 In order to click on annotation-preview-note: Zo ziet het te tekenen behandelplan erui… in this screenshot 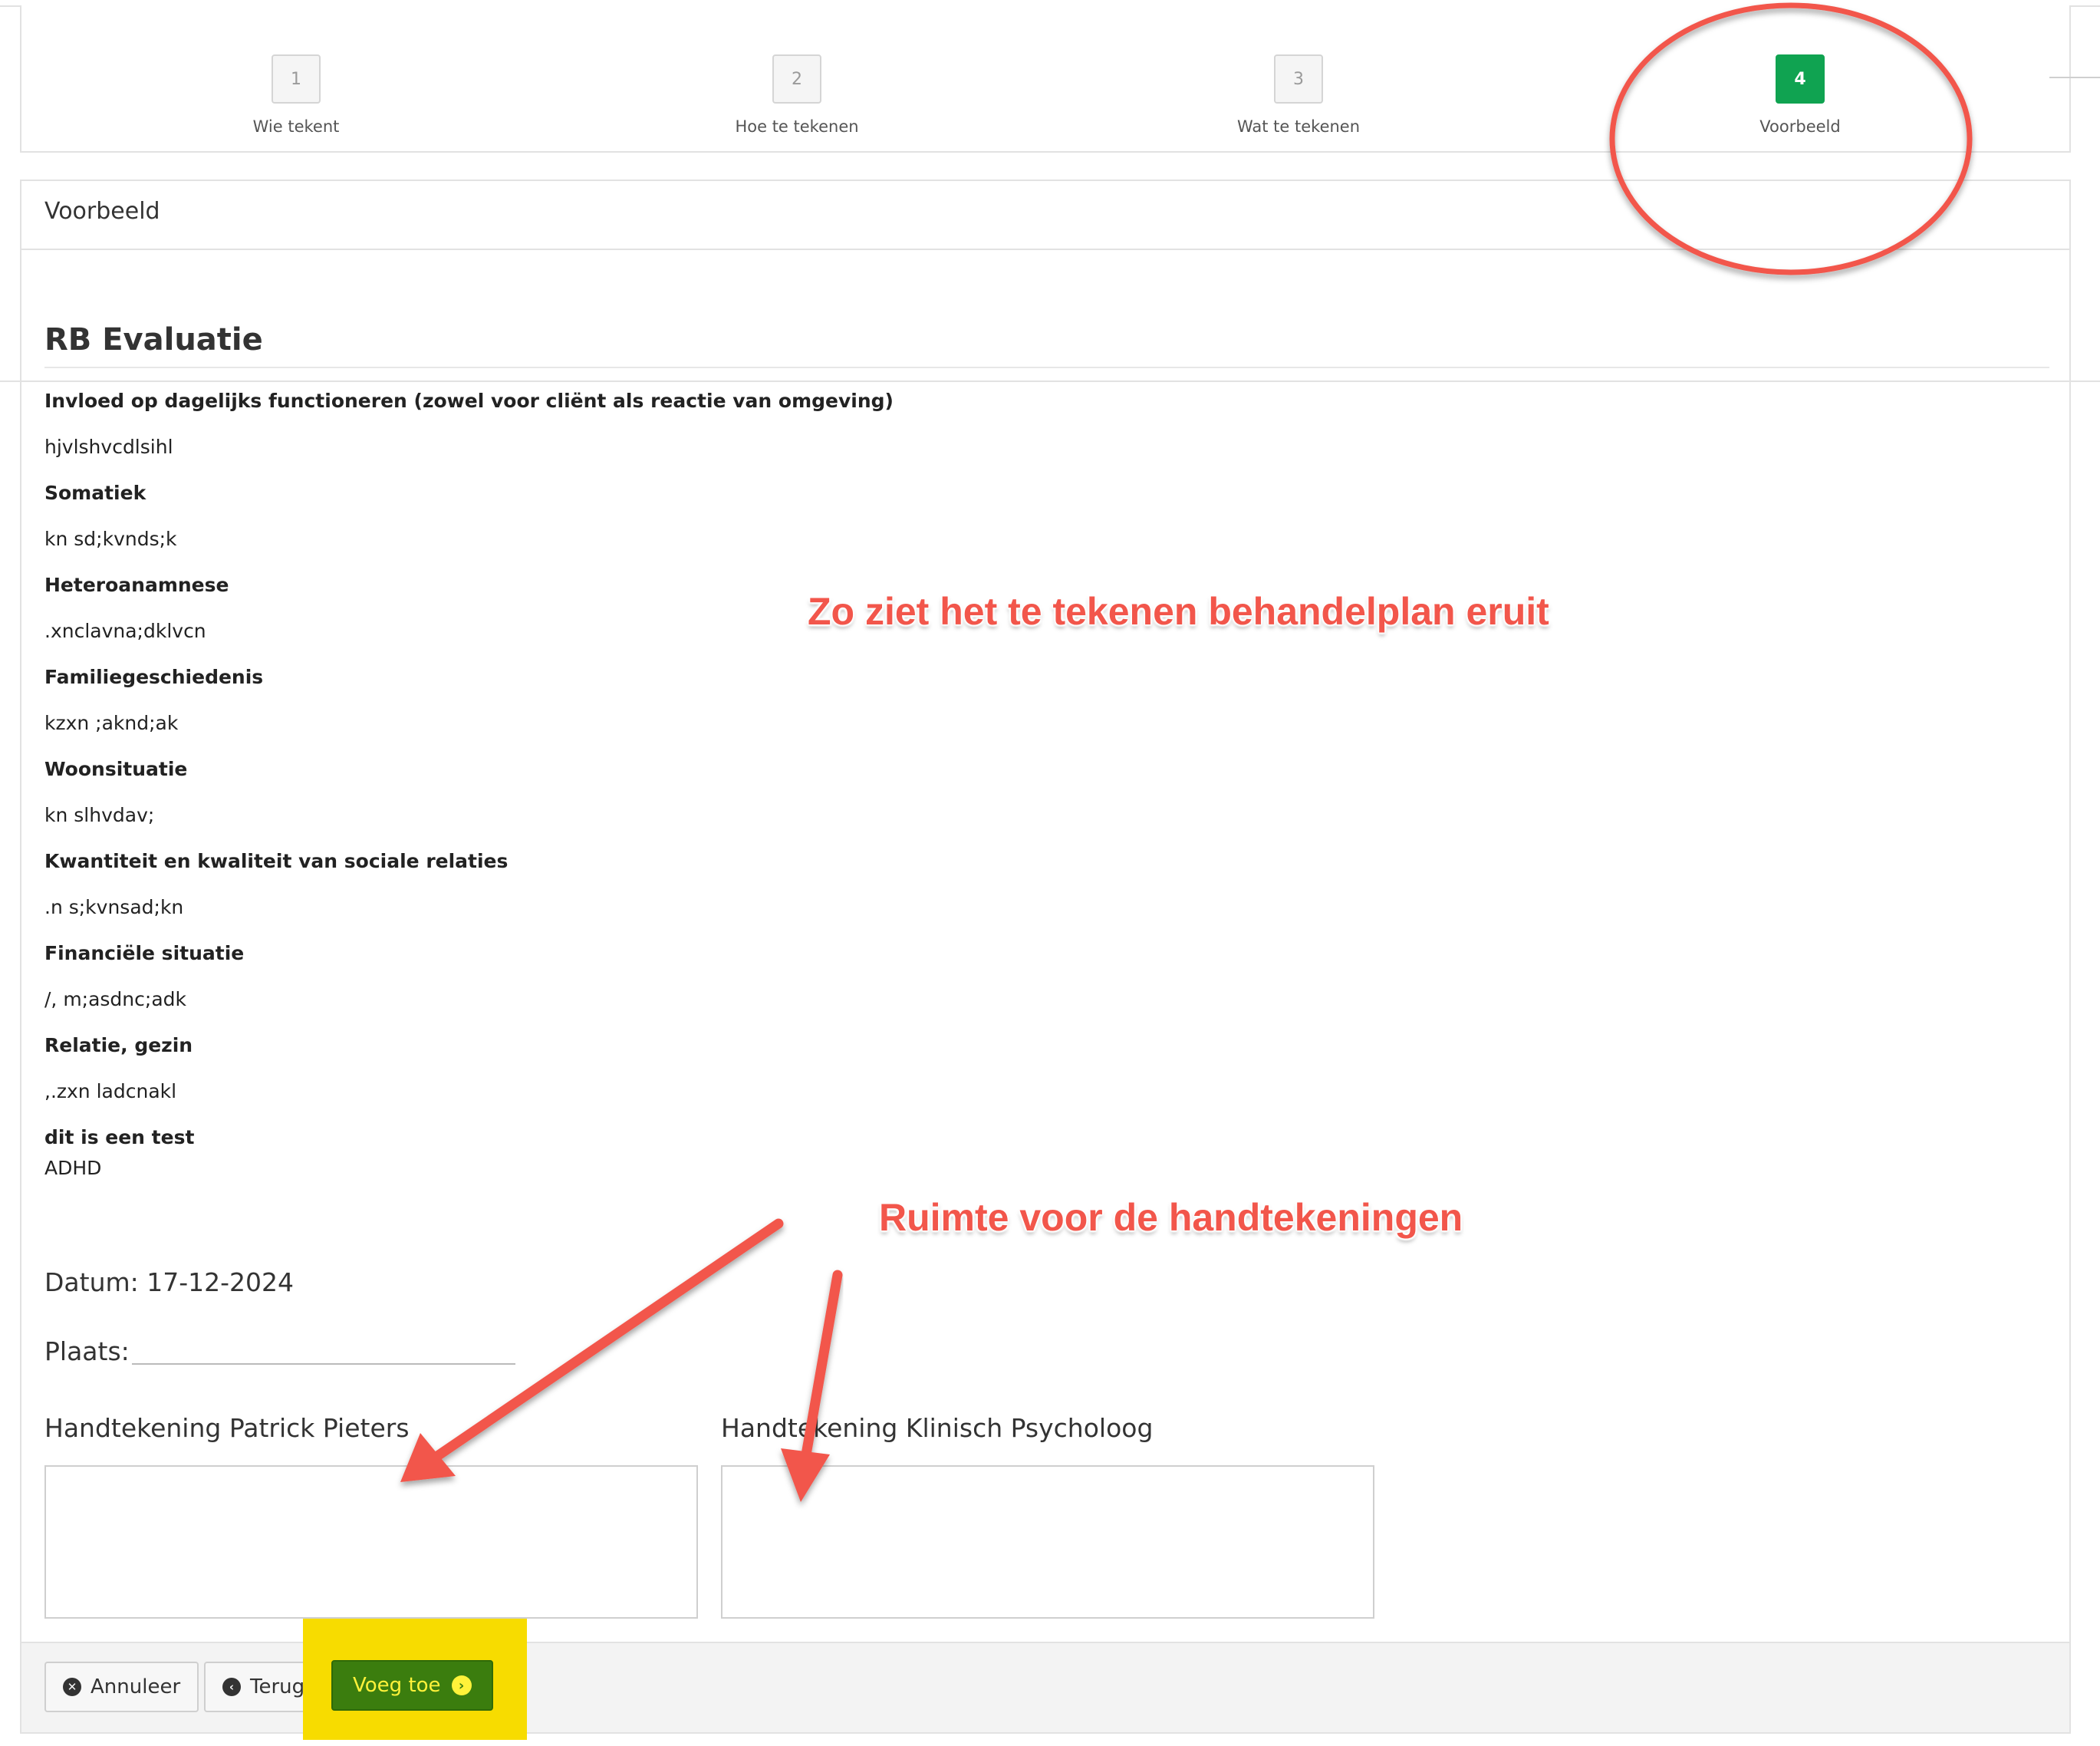, I will do `click(1178, 611)`.